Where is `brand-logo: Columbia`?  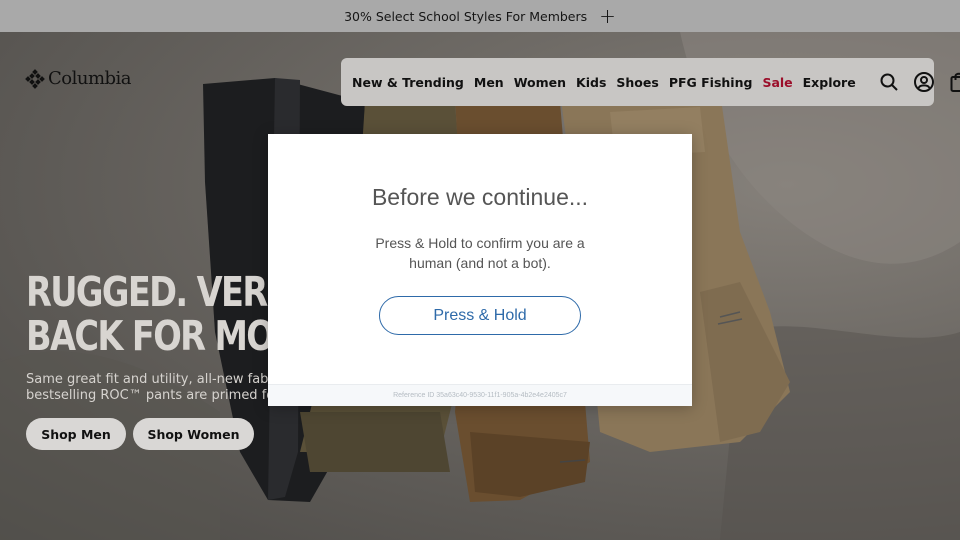 brand-logo: Columbia is located at coordinates (78, 78).